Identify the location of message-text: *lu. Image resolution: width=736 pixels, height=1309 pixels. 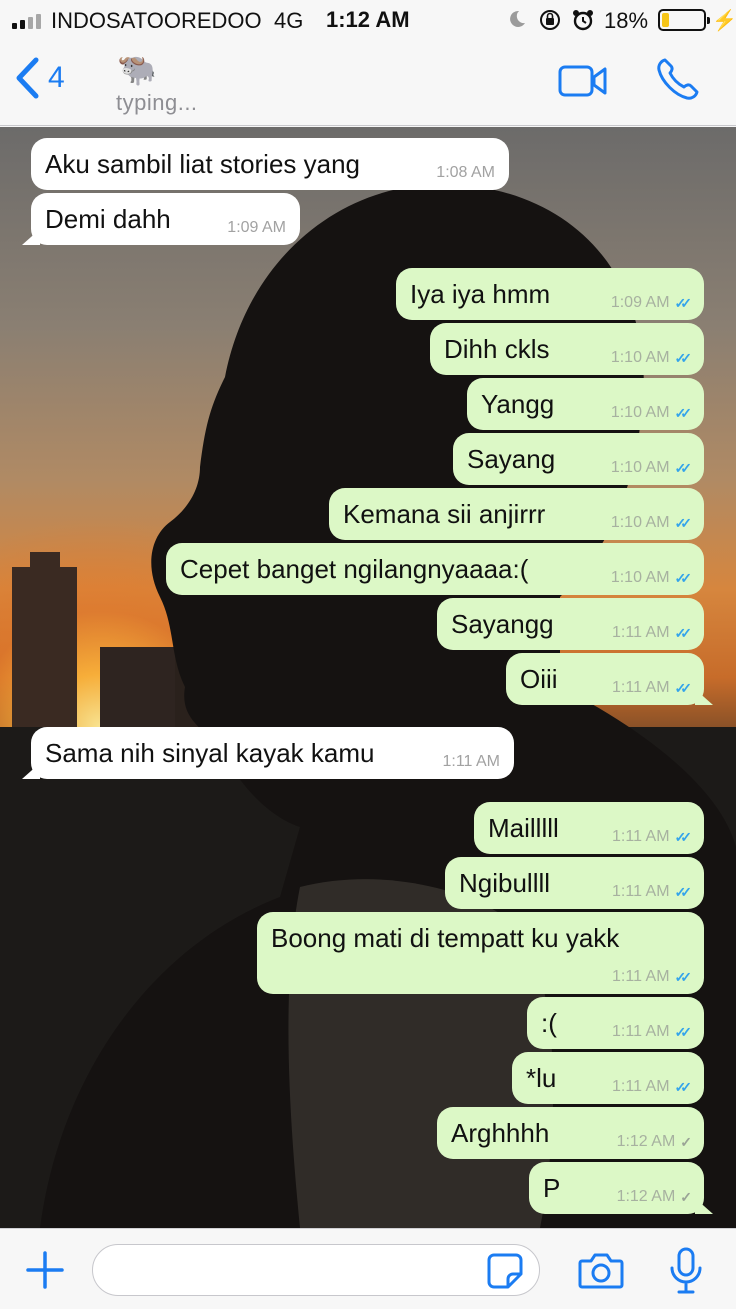
(541, 1078).